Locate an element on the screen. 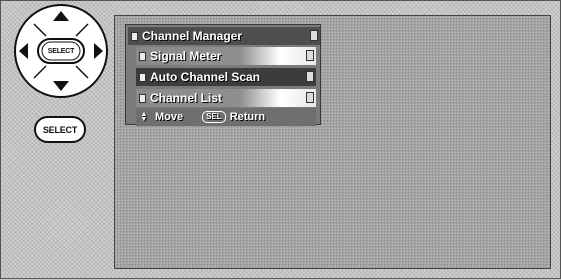  select-button: SELECT is located at coordinates (60, 129).